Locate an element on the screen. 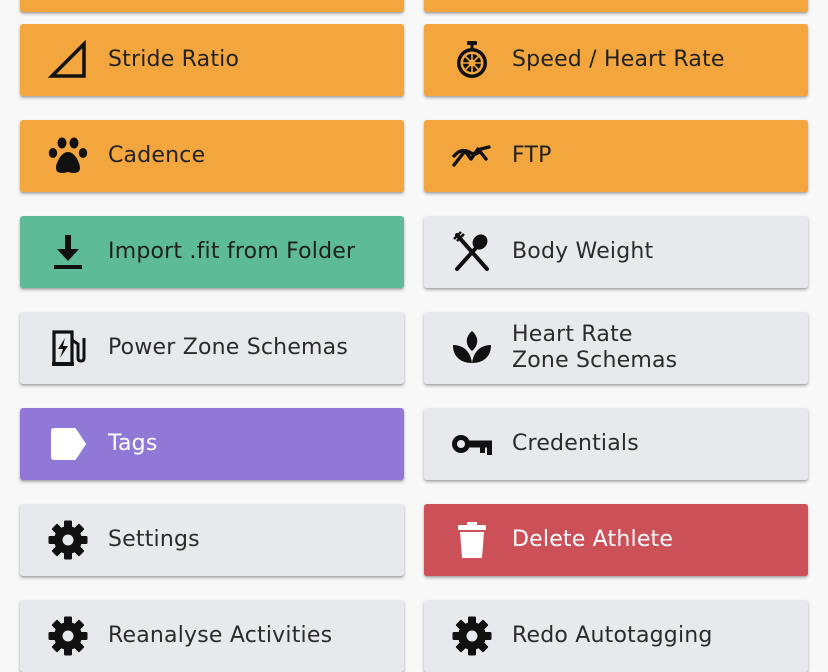 The width and height of the screenshot is (828, 672). heart-rate-zone-schemas-button: Heart Rate Zone Schemas is located at coordinates (616, 348).